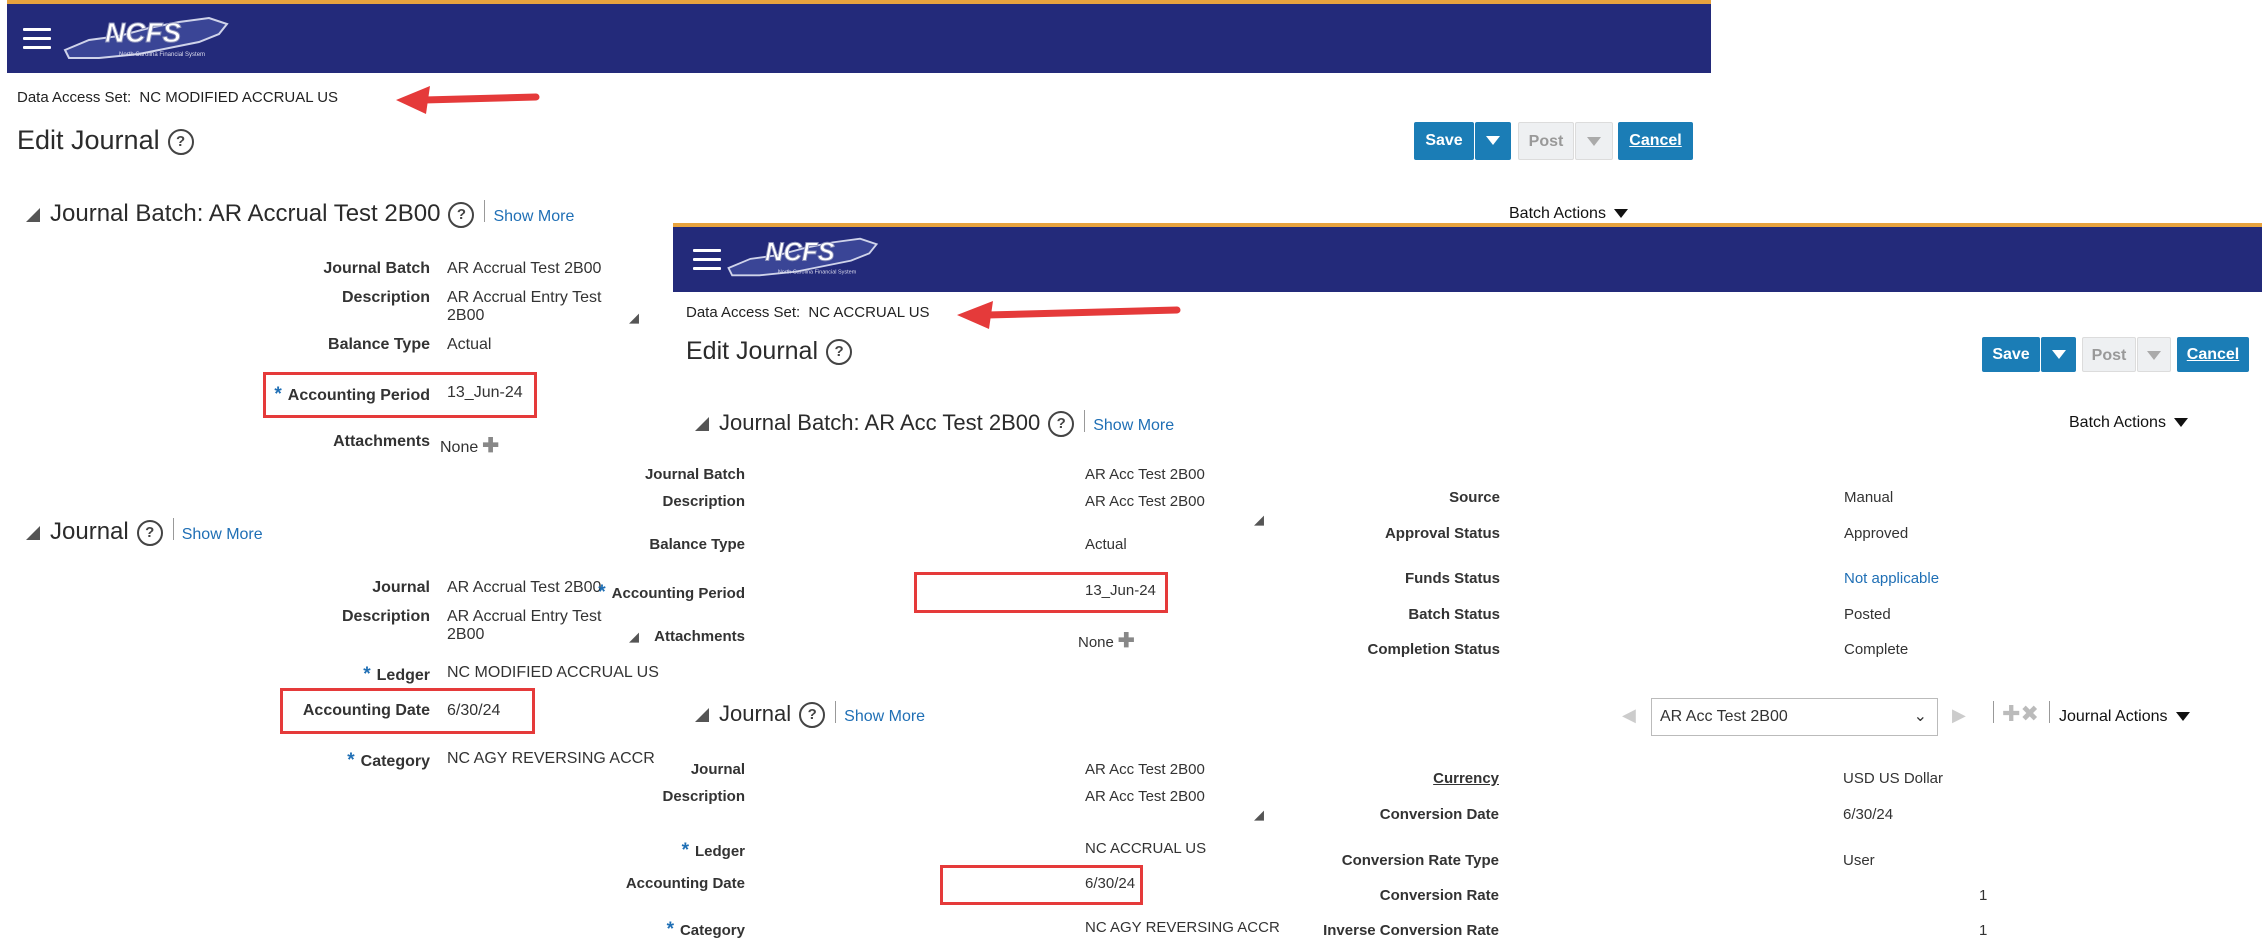 The width and height of the screenshot is (2262, 941). Describe the element at coordinates (469, 344) in the screenshot. I see `balance-type-value: Actual` at that location.